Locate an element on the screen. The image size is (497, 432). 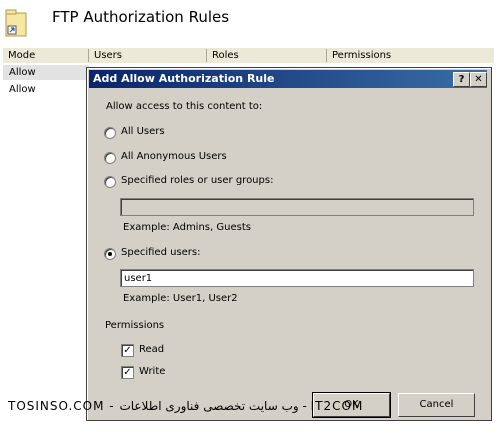
read-label: Read is located at coordinates (151, 349).